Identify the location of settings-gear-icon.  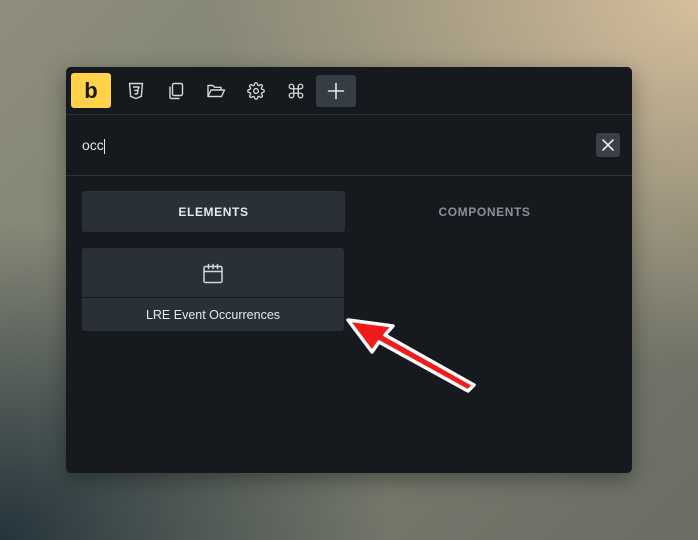
(256, 91).